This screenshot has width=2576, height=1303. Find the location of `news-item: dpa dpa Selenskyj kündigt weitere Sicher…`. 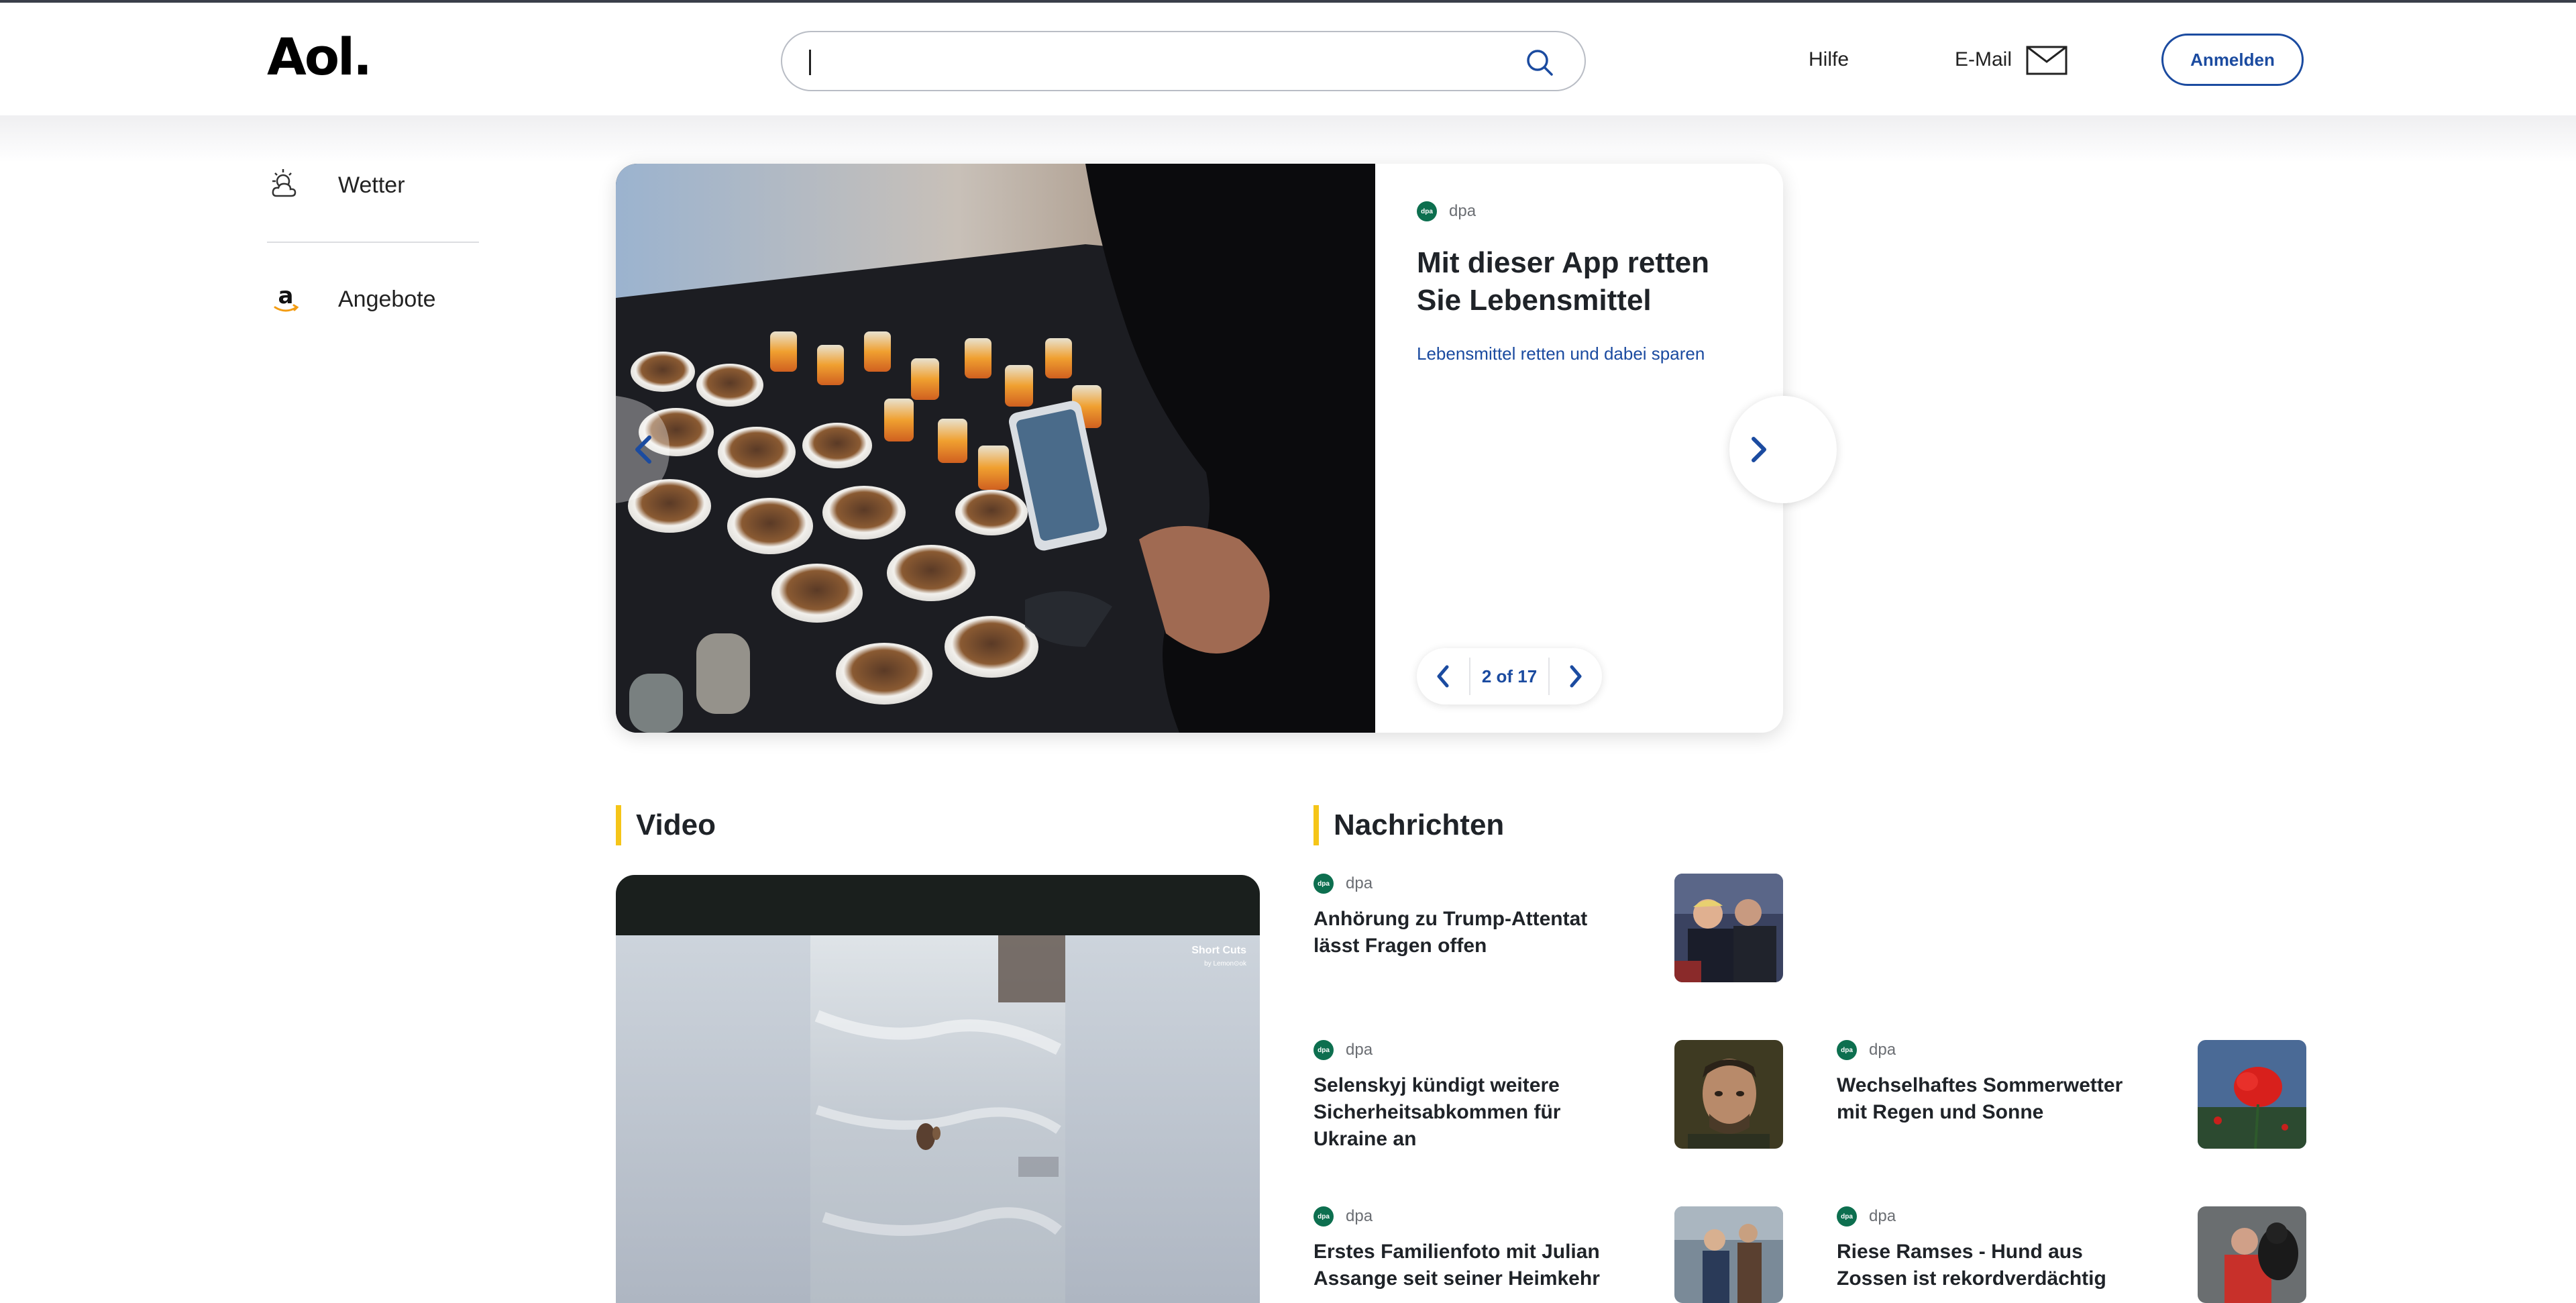

news-item: dpa dpa Selenskyj kündigt weitere Sicher… is located at coordinates (1471, 1096).